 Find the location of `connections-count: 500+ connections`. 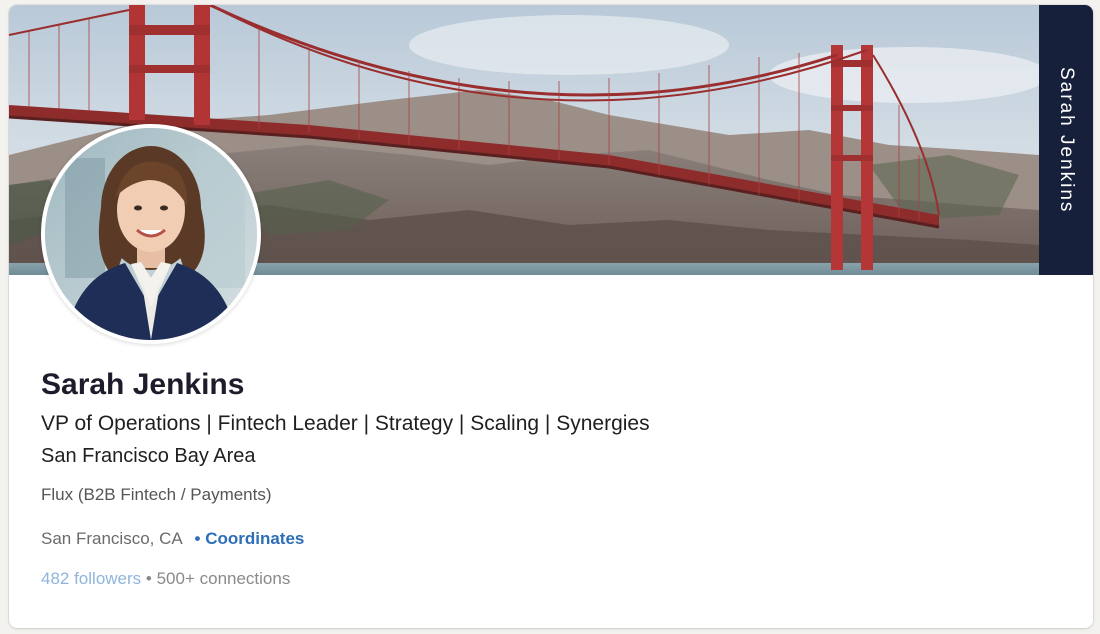

connections-count: 500+ connections is located at coordinates (223, 578).